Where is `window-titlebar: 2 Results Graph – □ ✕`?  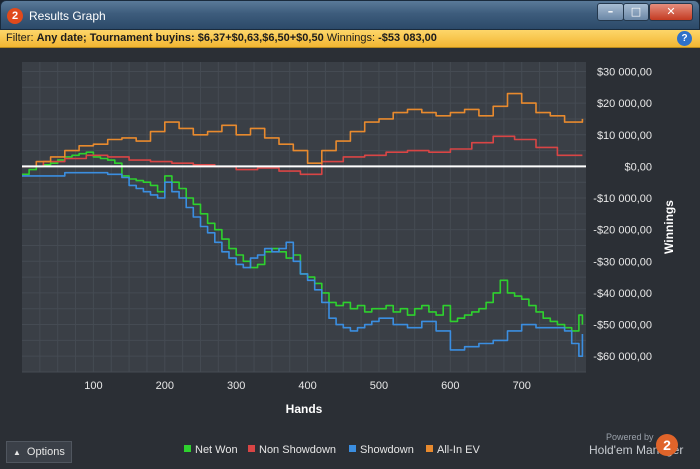 window-titlebar: 2 Results Graph – □ ✕ is located at coordinates (350, 15).